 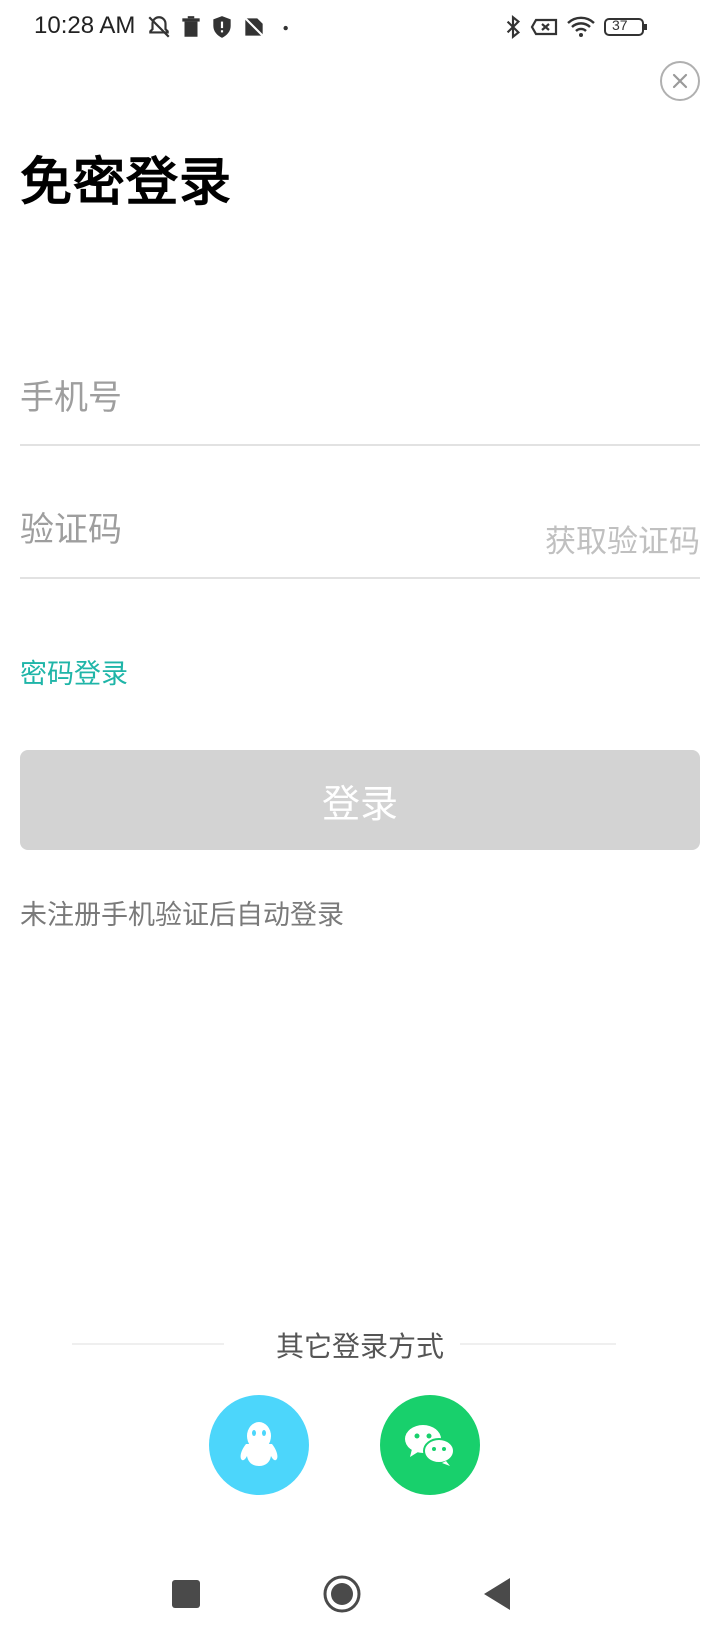 I want to click on login-button-label: 登录, so click(x=359, y=803).